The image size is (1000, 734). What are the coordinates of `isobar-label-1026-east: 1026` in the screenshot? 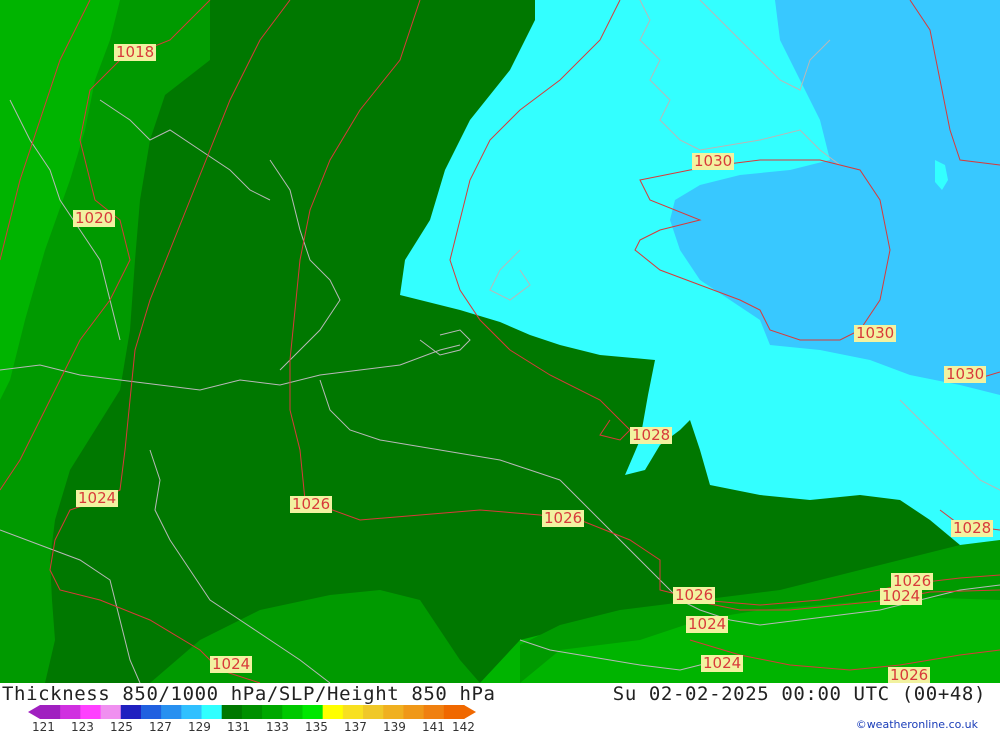 It's located at (563, 518).